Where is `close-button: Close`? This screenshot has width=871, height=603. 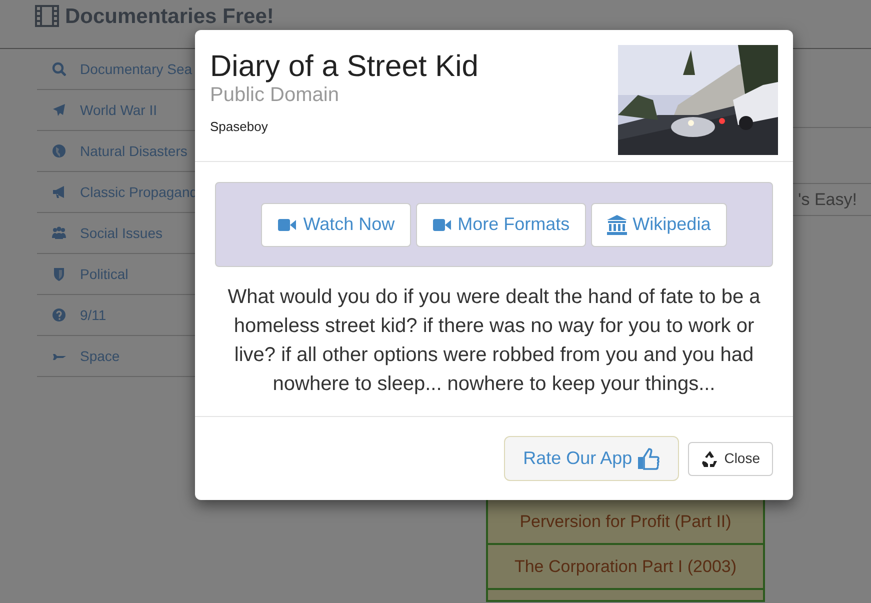 close-button: Close is located at coordinates (730, 459).